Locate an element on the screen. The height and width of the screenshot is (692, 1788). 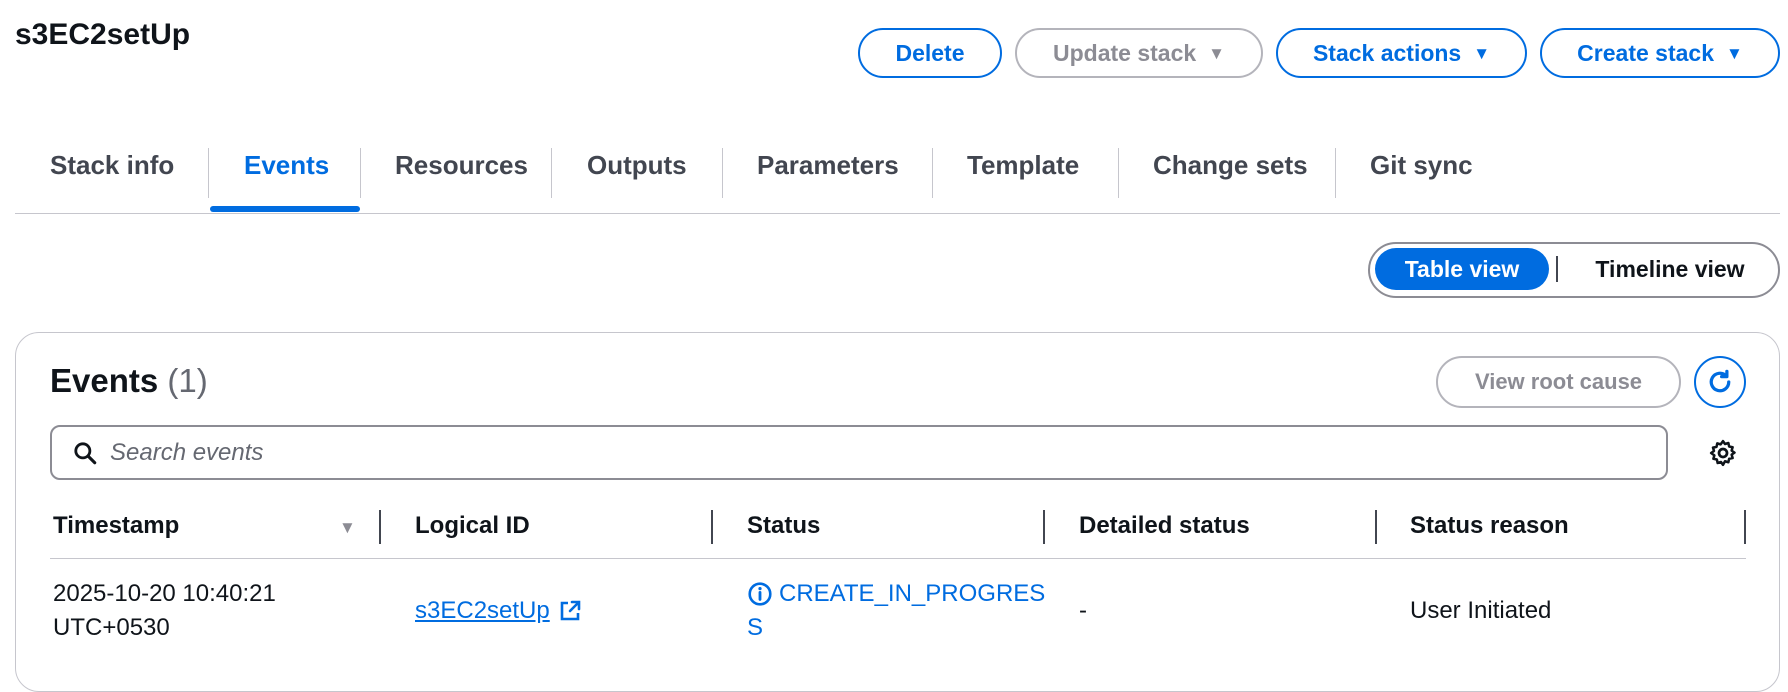
create-stack-button: Create stack ▼ is located at coordinates (1660, 53).